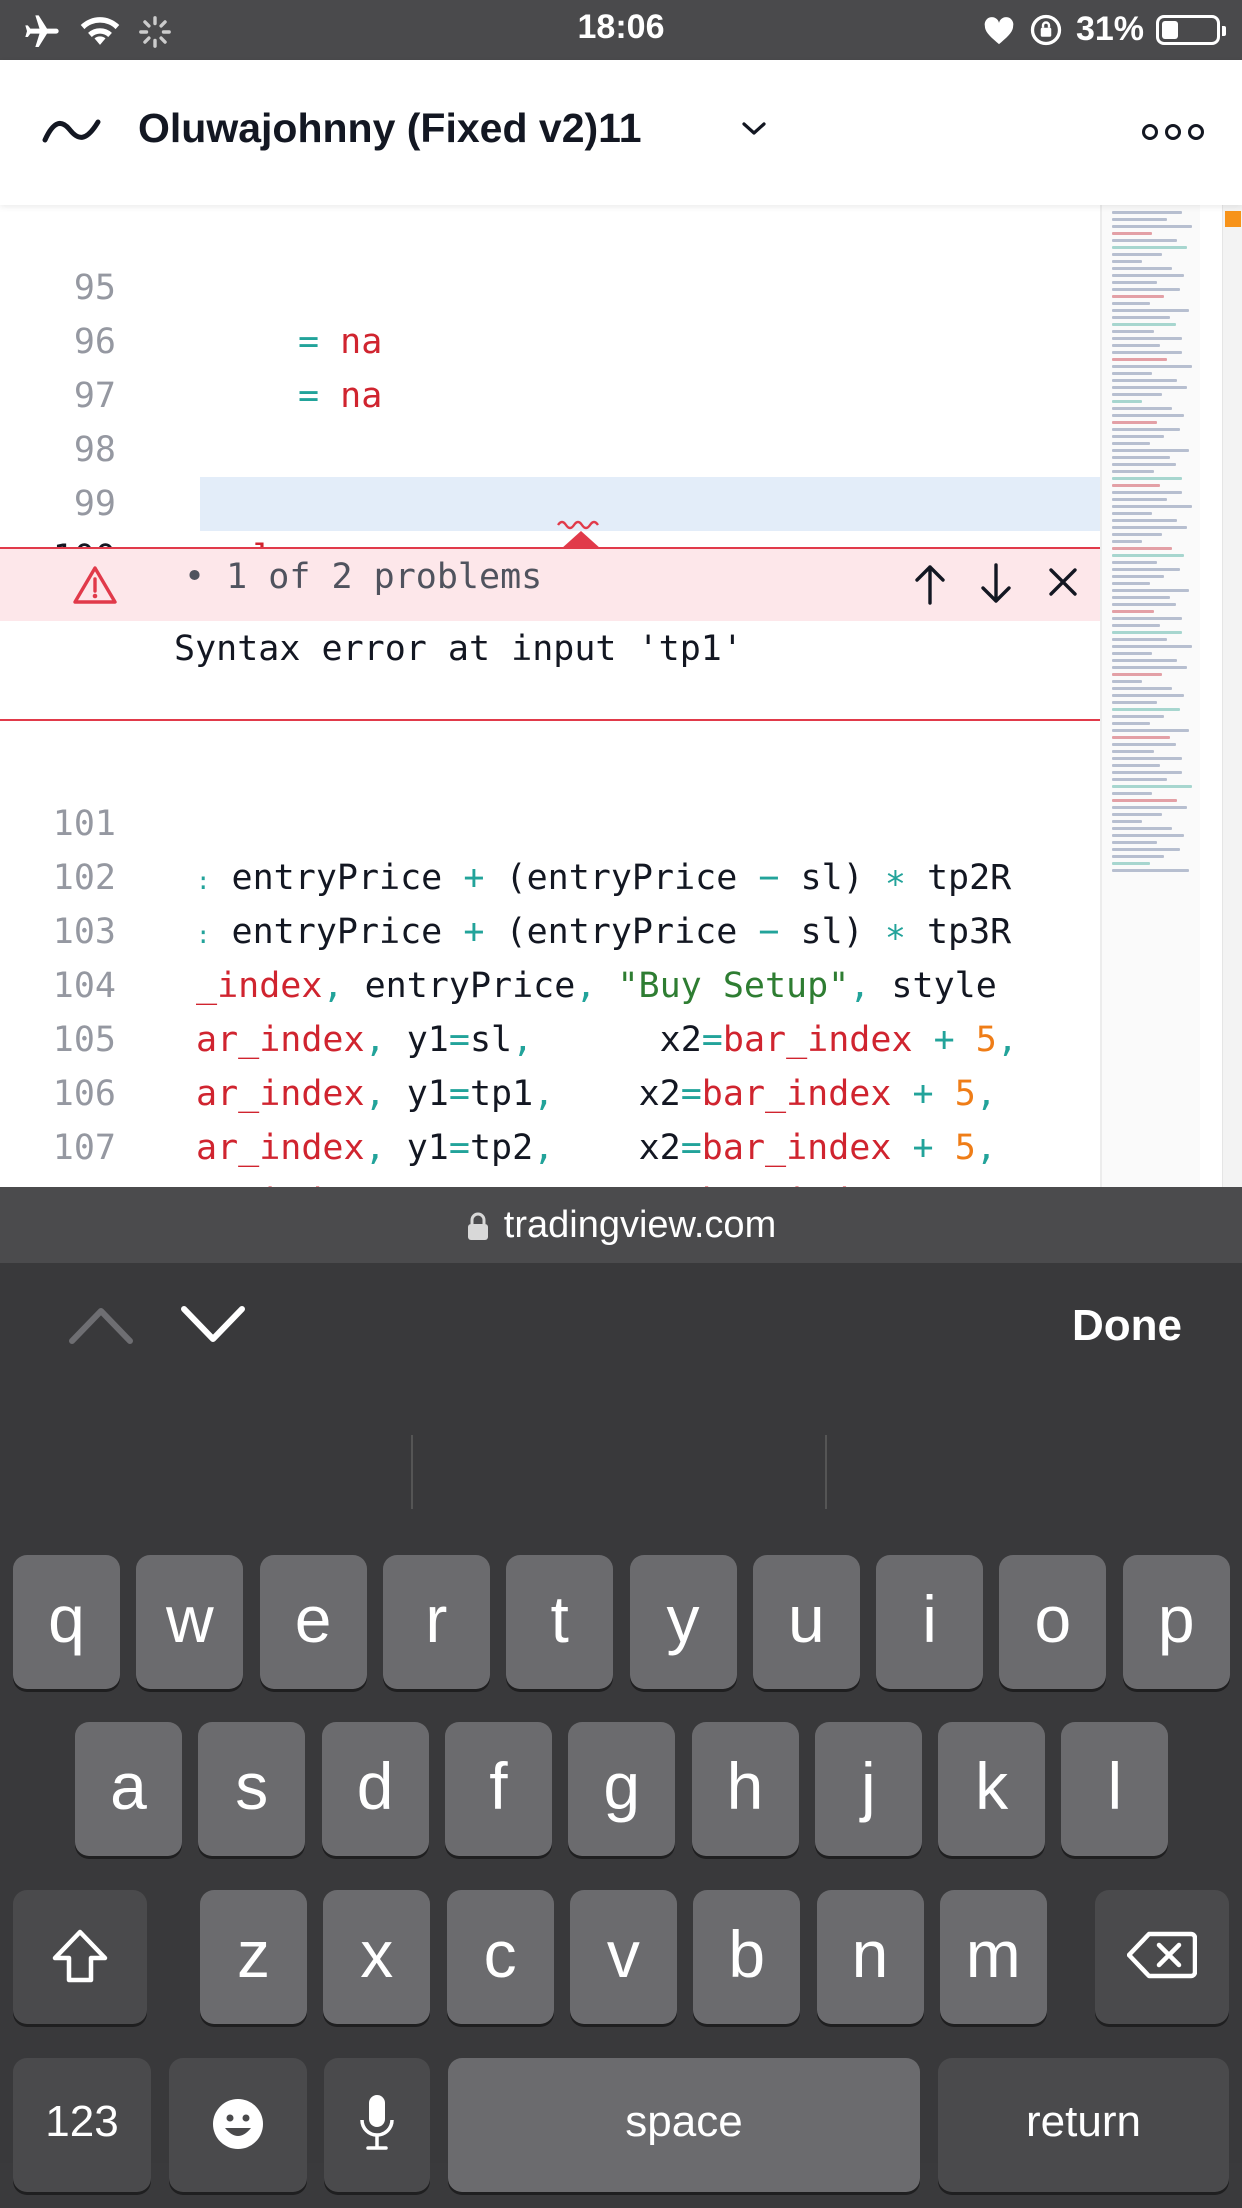 The height and width of the screenshot is (2208, 1242). What do you see at coordinates (1053, 1622) in the screenshot?
I see `key-o: o` at bounding box center [1053, 1622].